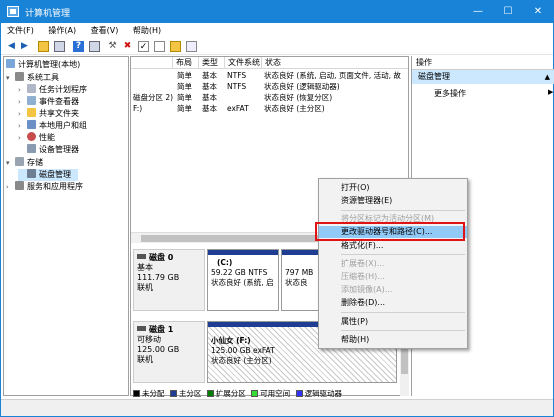 The height and width of the screenshot is (417, 554). Describe the element at coordinates (152, 63) in the screenshot. I see `volume-column-header` at that location.